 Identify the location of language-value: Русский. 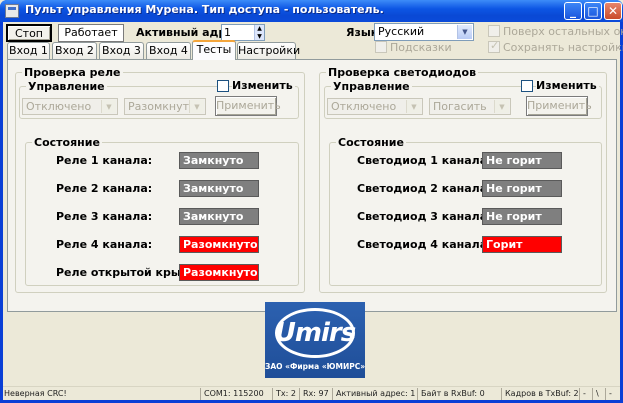
(401, 31).